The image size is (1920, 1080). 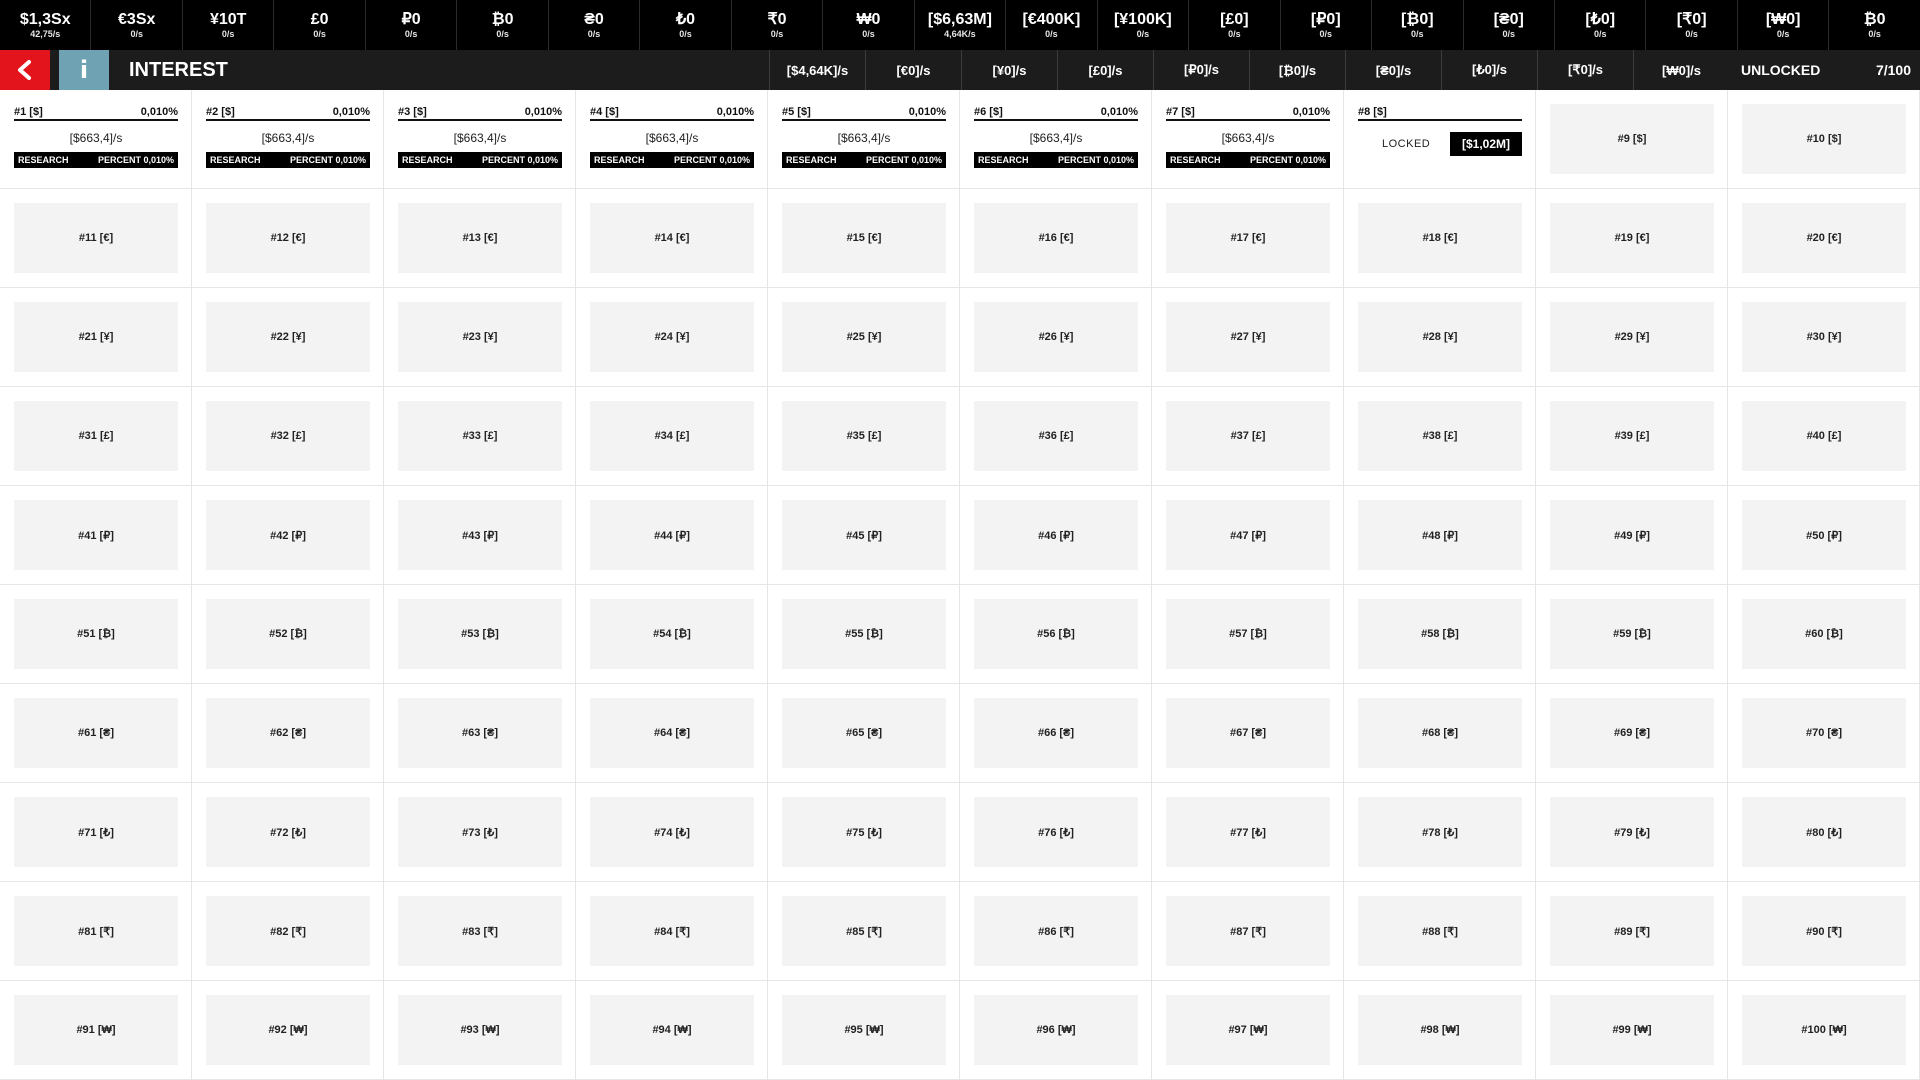 I want to click on interest-tile: #71 [₺], so click(x=96, y=832).